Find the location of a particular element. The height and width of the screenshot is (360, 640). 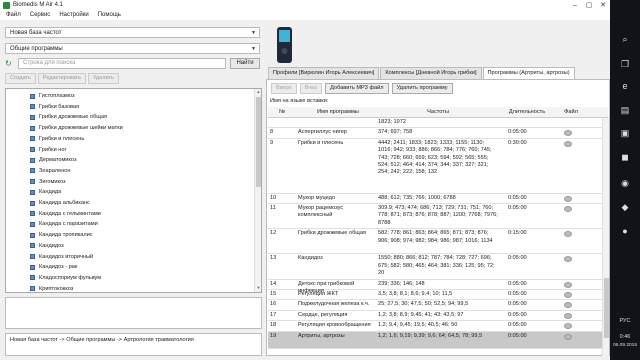

store-icon: ▣ is located at coordinates (625, 133).